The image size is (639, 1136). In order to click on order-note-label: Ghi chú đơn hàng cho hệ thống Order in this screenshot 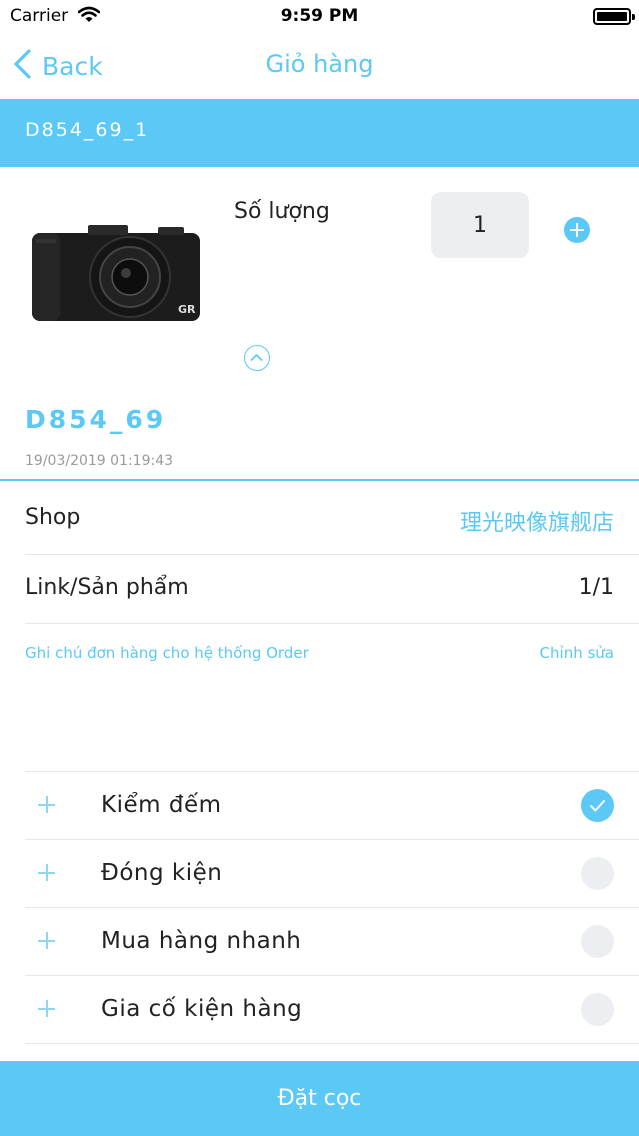, I will do `click(167, 653)`.